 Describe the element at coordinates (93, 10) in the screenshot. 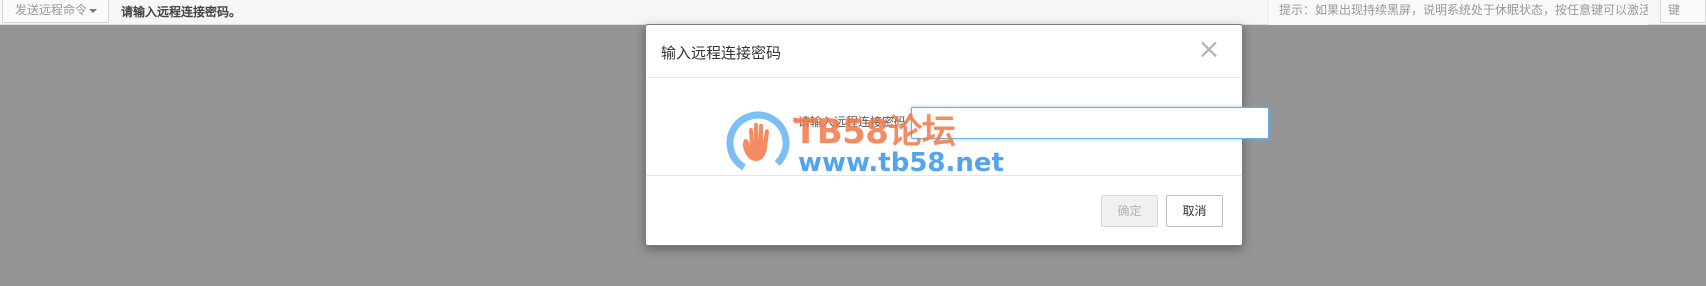

I see `chevron-down-icon` at that location.